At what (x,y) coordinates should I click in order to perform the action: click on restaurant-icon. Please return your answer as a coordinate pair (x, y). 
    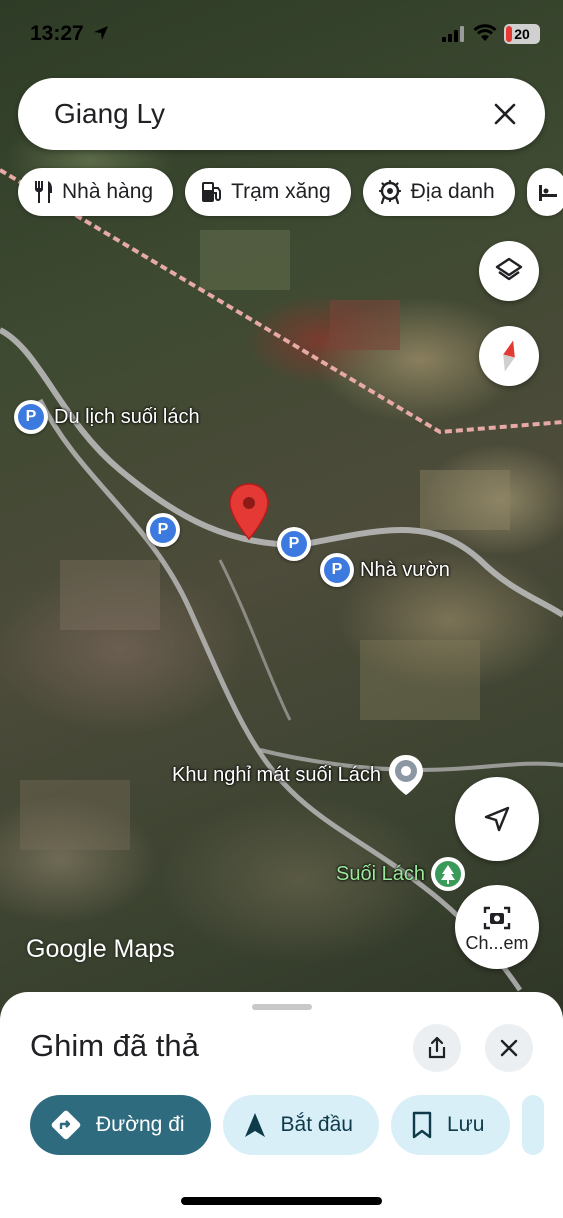
    Looking at the image, I should click on (43, 192).